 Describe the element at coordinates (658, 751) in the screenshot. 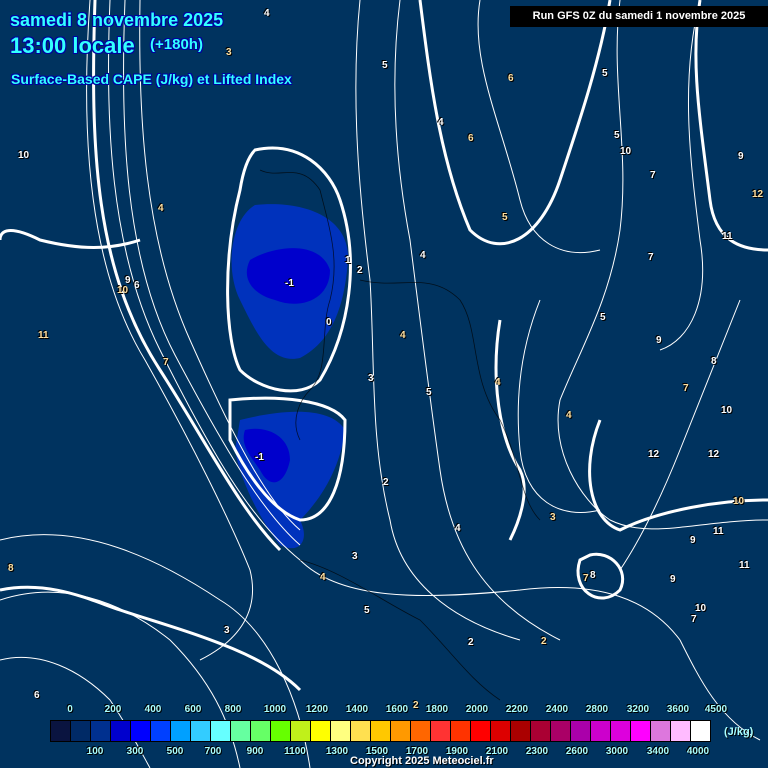

I see `colorbar-tick-bottom: 3400` at that location.